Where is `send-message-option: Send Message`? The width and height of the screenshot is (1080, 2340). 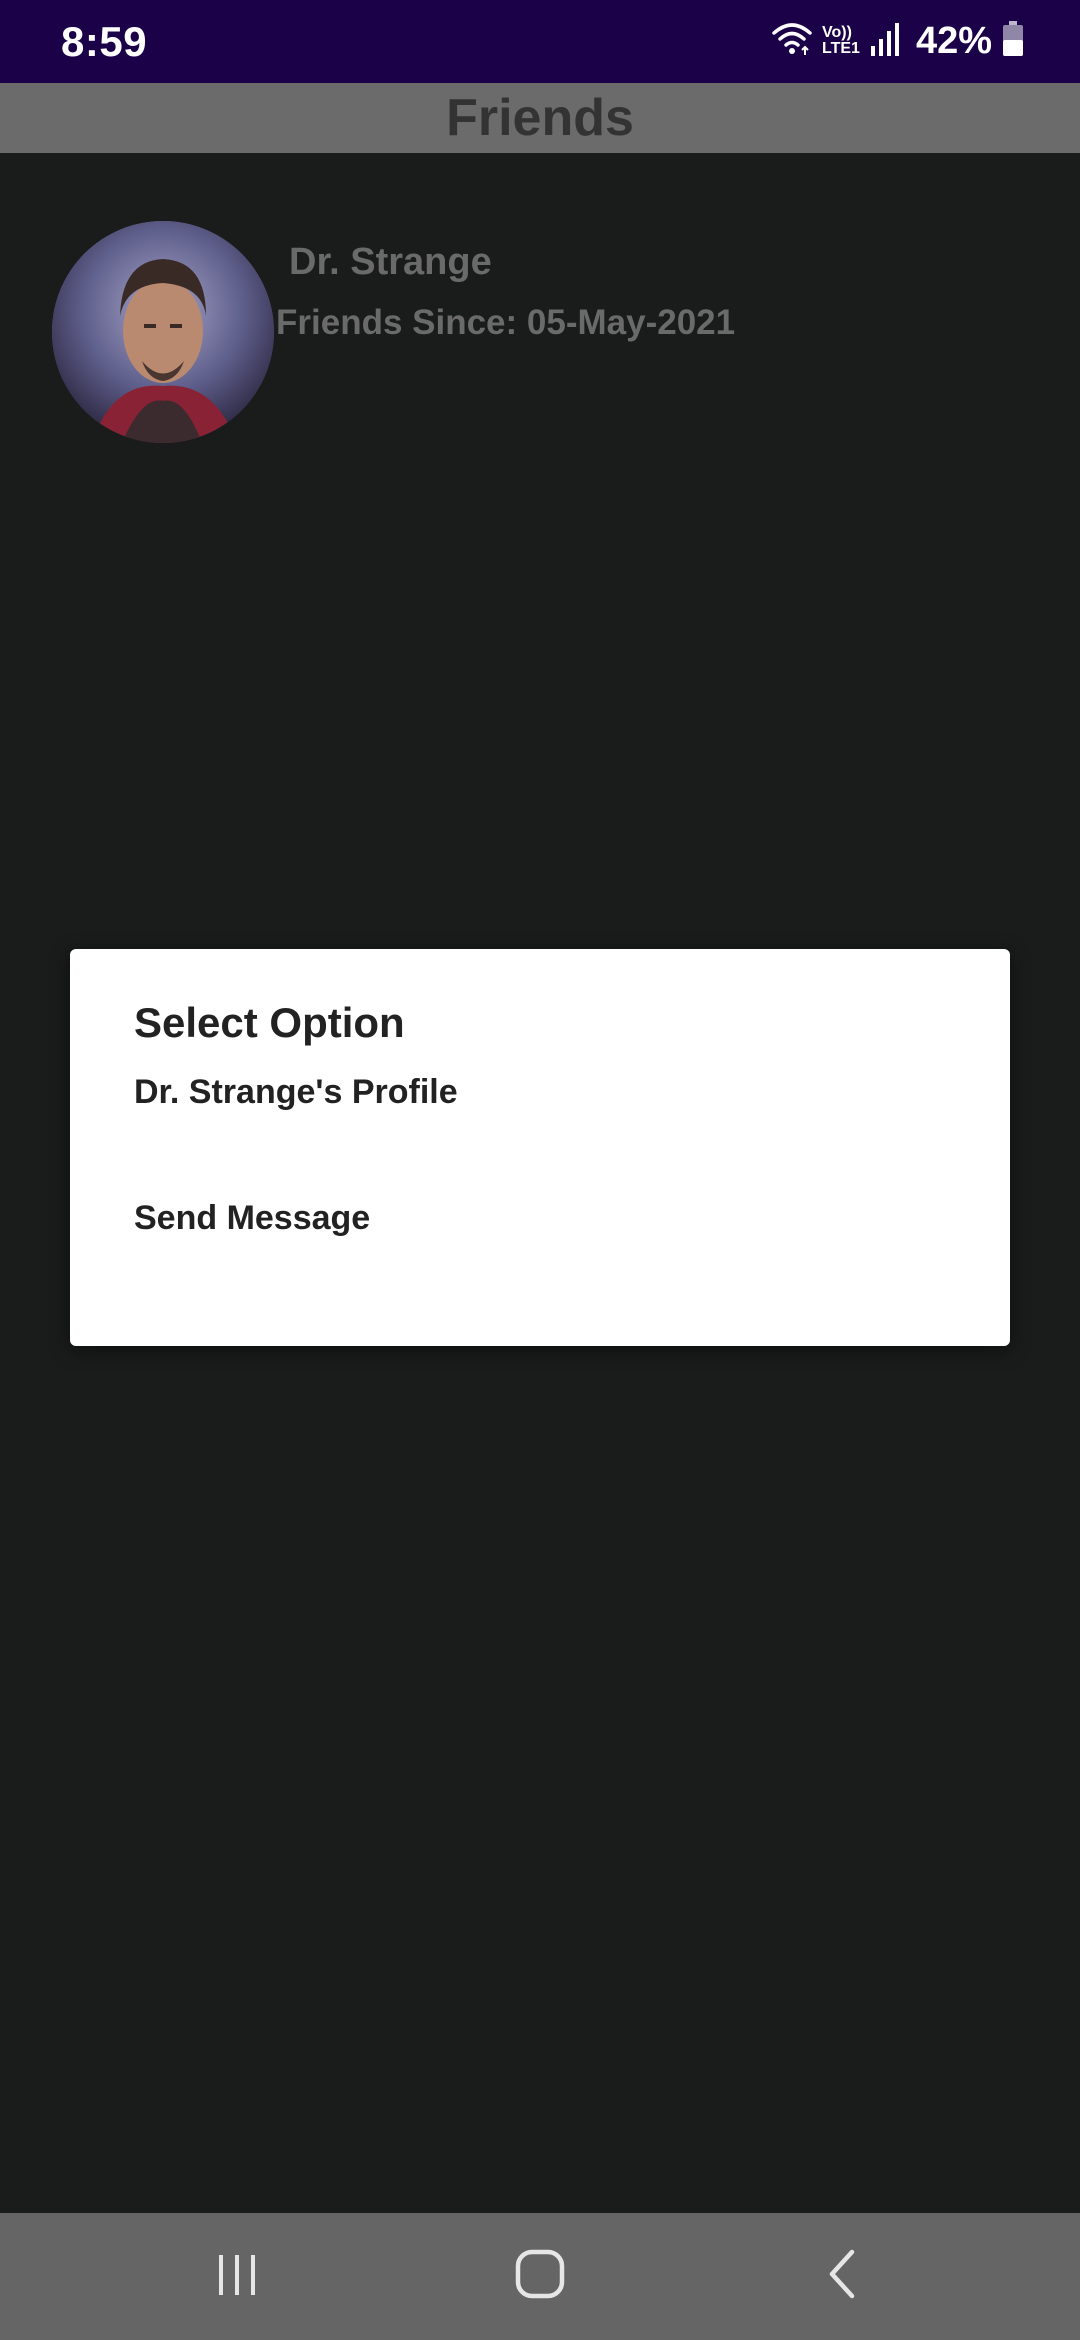
send-message-option: Send Message is located at coordinates (540, 1218).